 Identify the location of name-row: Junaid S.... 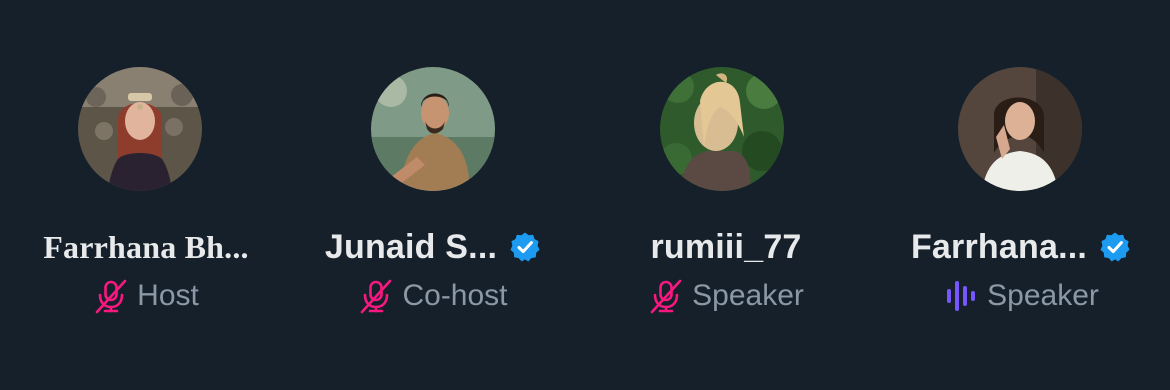
(433, 247).